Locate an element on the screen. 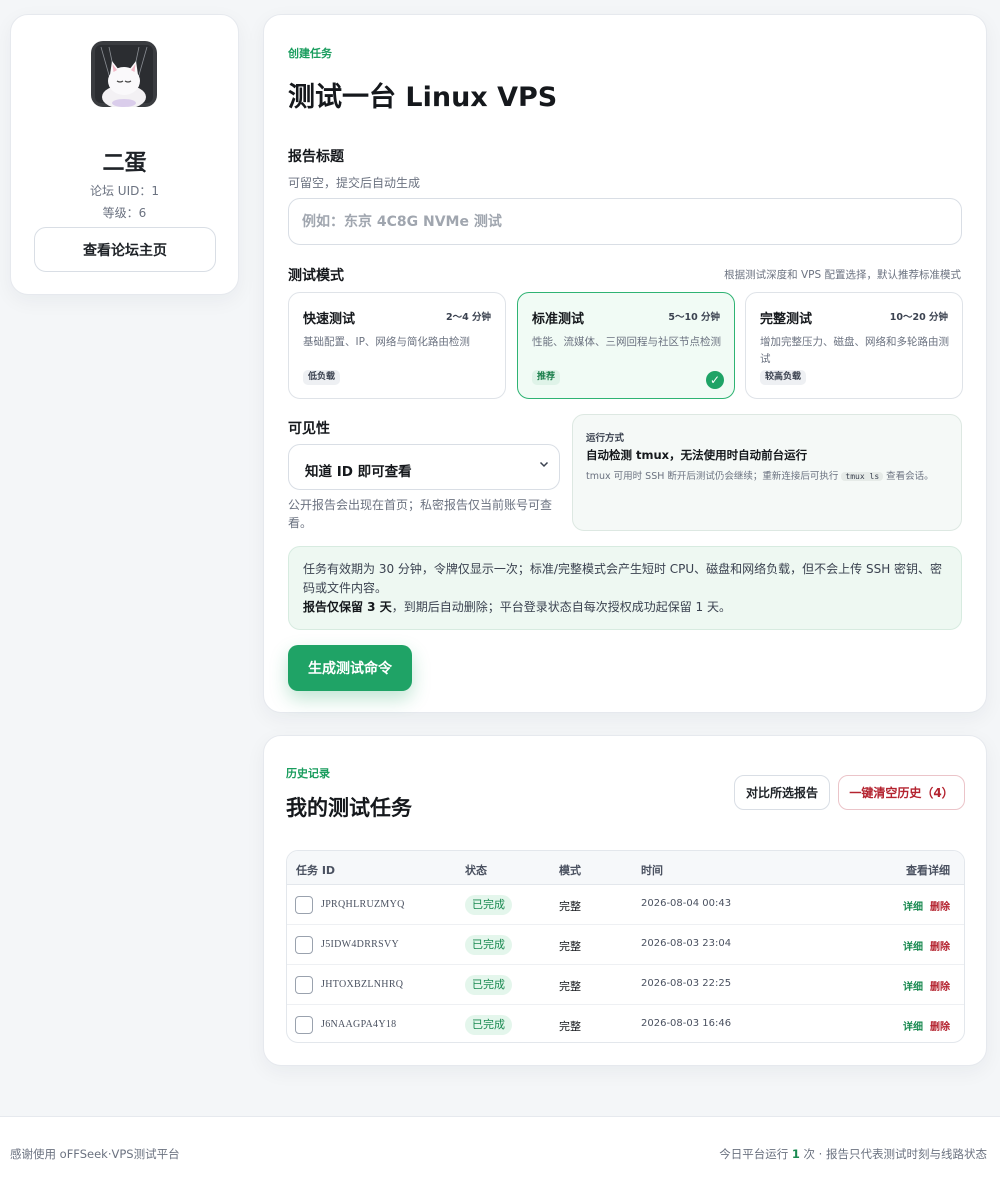 The width and height of the screenshot is (1000, 1188). column-detail: 查看详细 is located at coordinates (928, 870).